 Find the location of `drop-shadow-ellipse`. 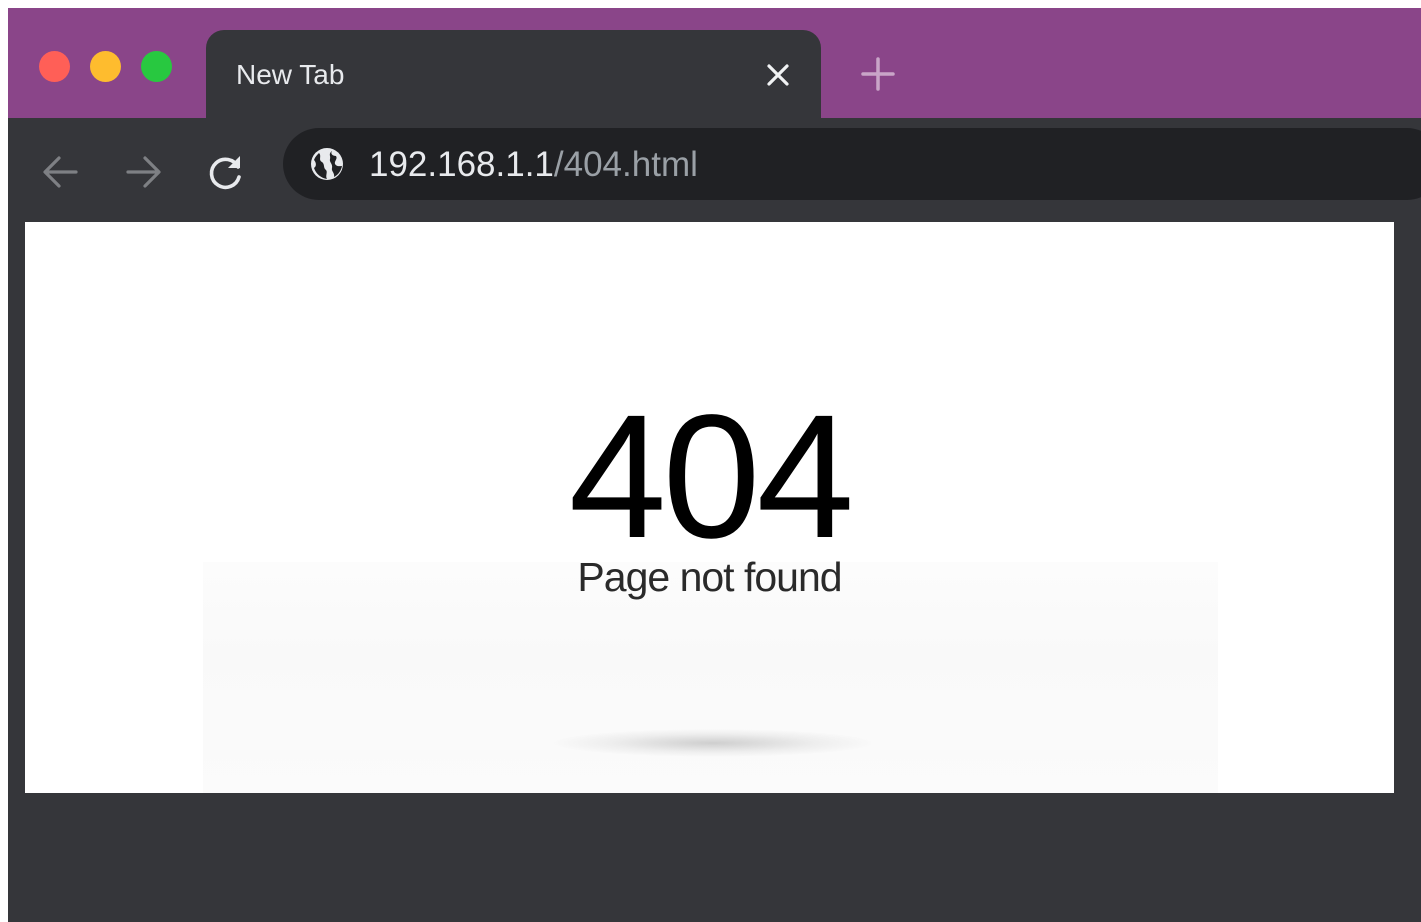

drop-shadow-ellipse is located at coordinates (713, 743).